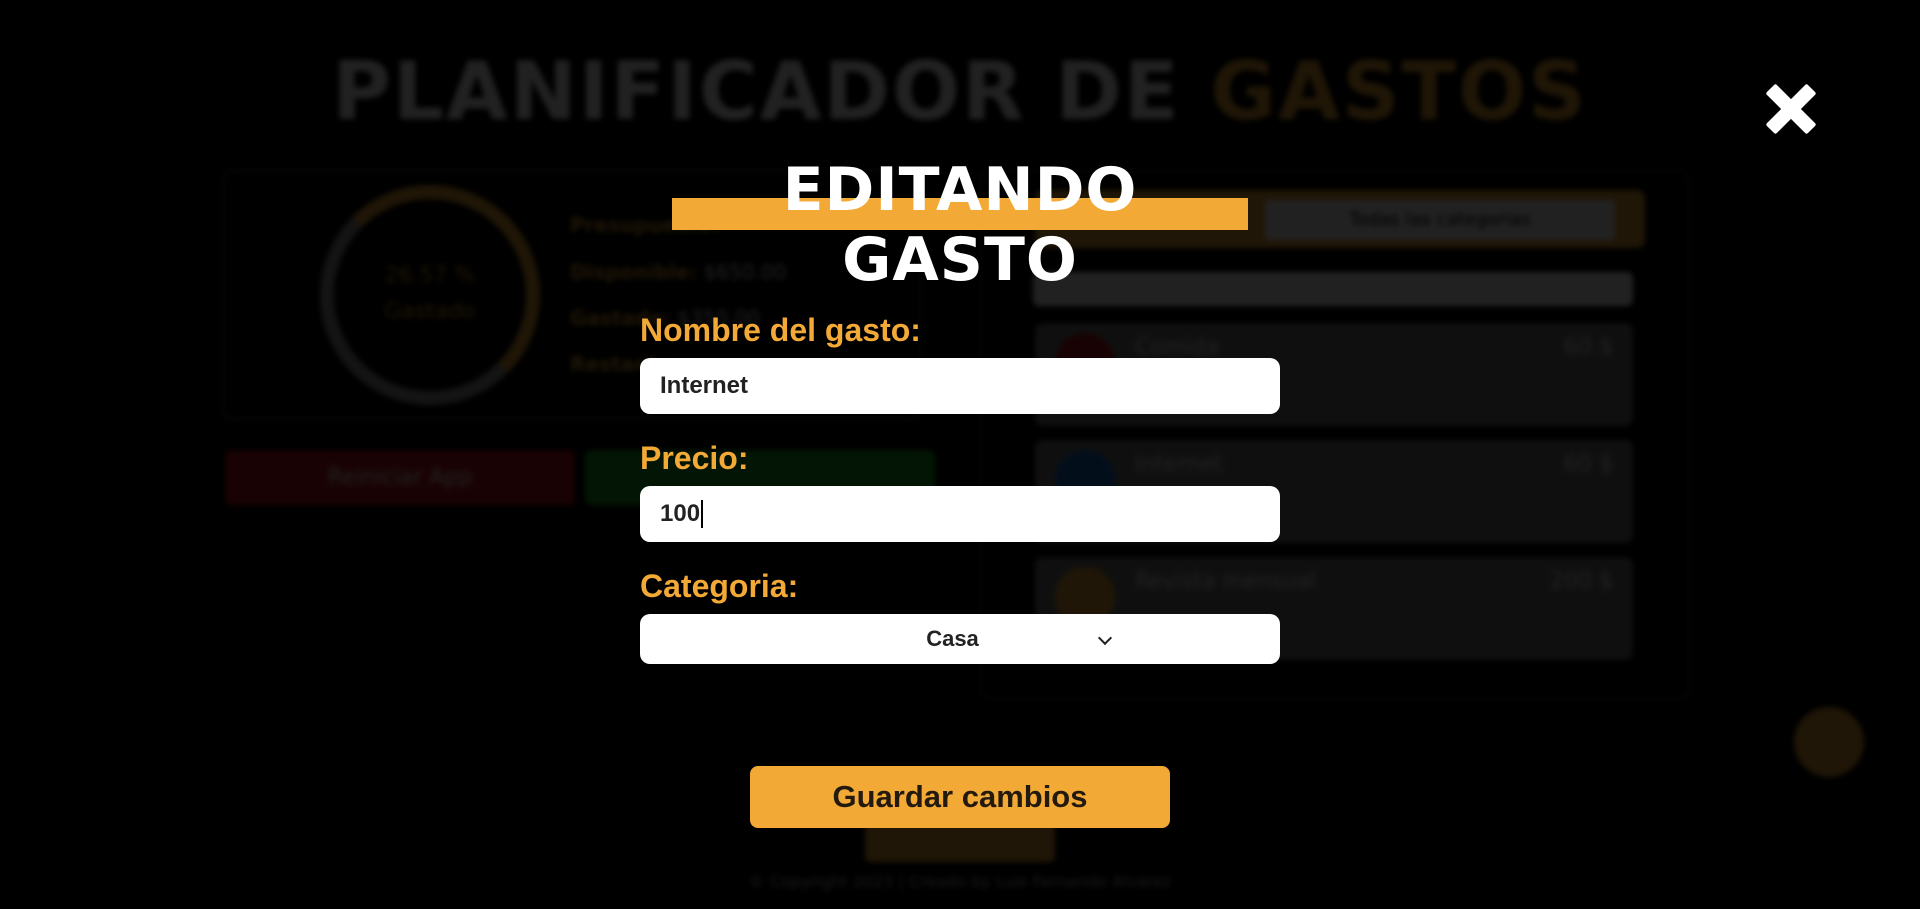 The width and height of the screenshot is (1920, 909). I want to click on close-icon, so click(1791, 109).